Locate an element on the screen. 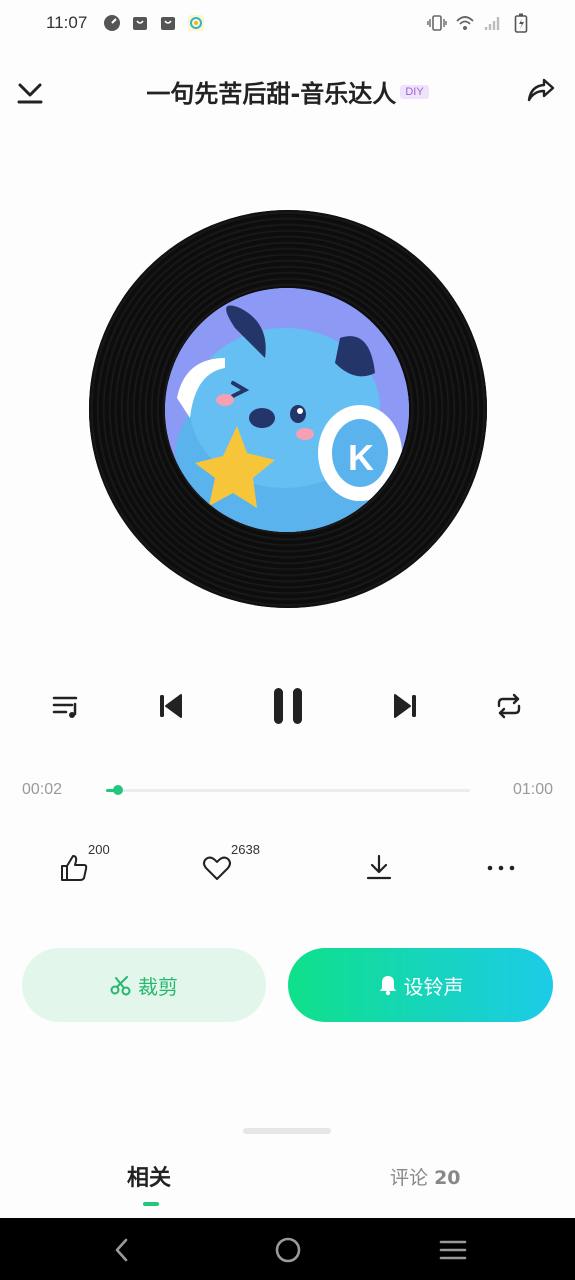 Image resolution: width=575 pixels, height=1280 pixels. cut-label: 裁剪 is located at coordinates (158, 986).